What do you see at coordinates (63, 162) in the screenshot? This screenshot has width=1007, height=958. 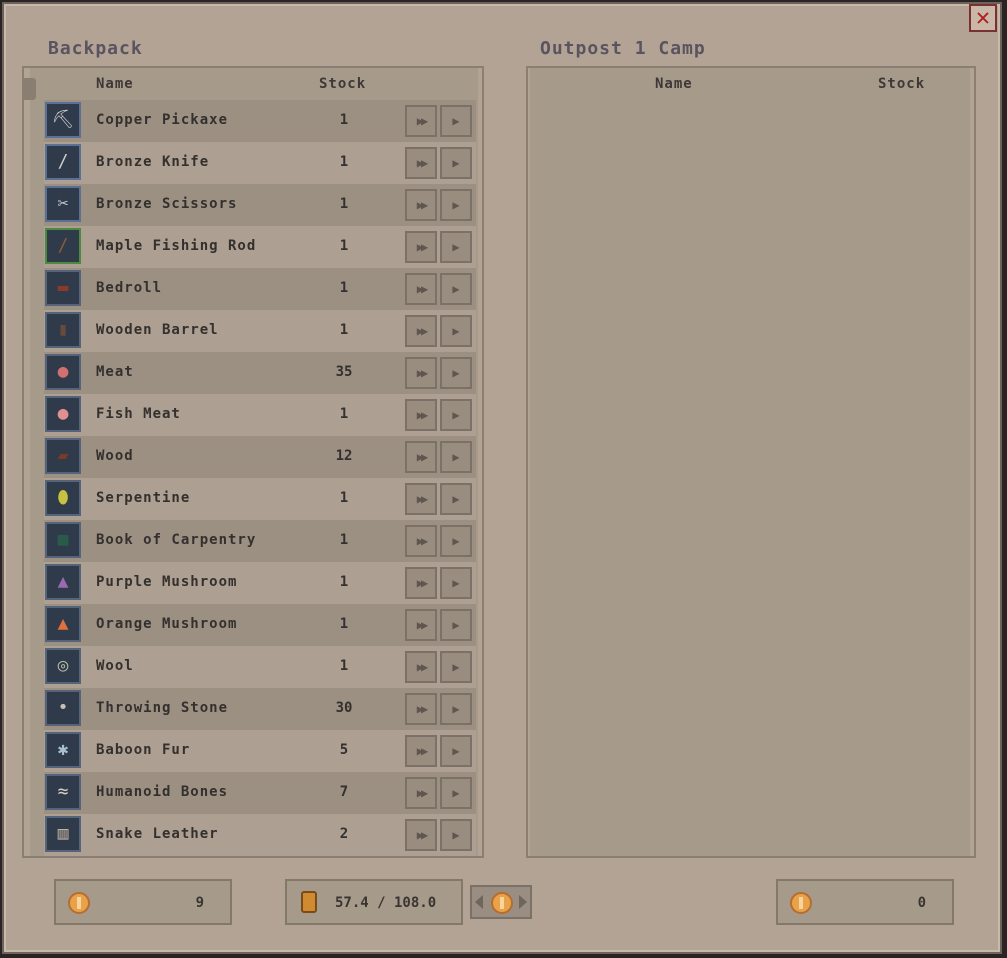 I see `knife-icon: /` at bounding box center [63, 162].